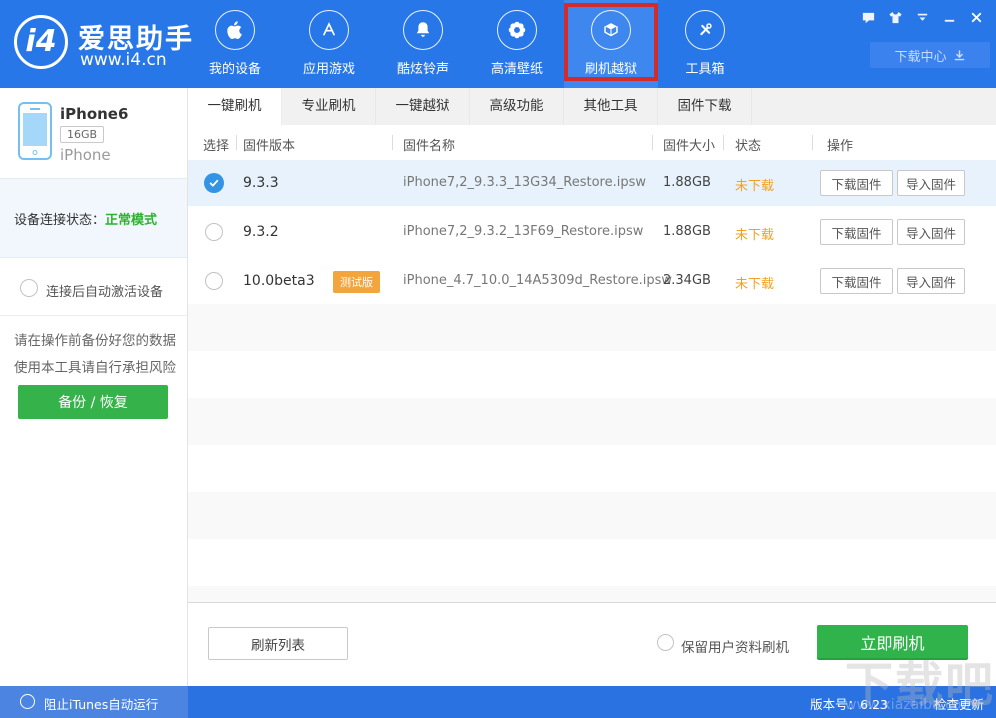 This screenshot has width=996, height=718. Describe the element at coordinates (523, 231) in the screenshot. I see `firmware-filename: iPhone7,2_9.3.2_13F69_Restore.ipsw` at that location.